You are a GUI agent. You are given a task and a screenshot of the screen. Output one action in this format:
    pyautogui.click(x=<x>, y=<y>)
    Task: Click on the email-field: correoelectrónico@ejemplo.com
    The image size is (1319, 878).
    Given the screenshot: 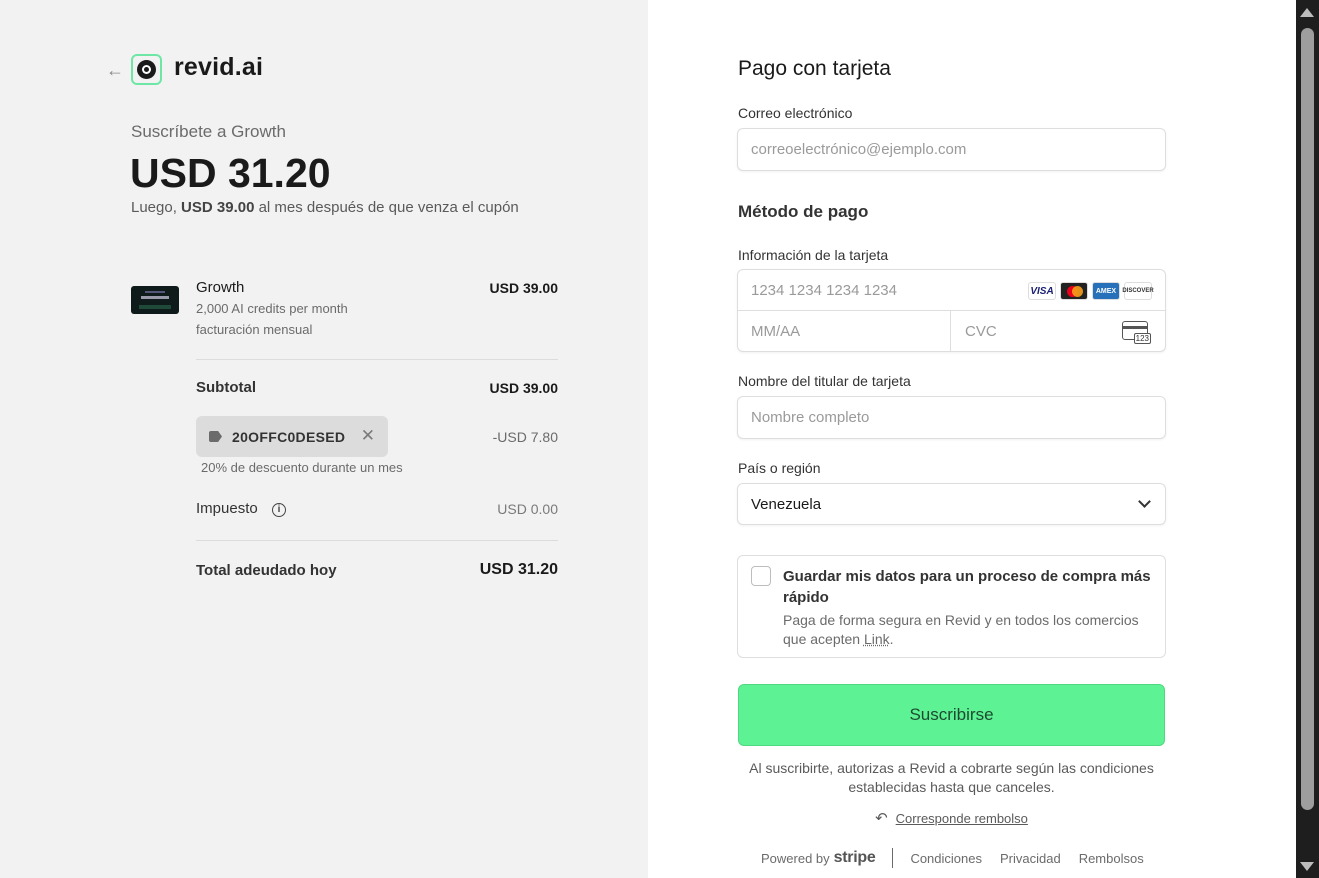 What is the action you would take?
    pyautogui.click(x=951, y=149)
    